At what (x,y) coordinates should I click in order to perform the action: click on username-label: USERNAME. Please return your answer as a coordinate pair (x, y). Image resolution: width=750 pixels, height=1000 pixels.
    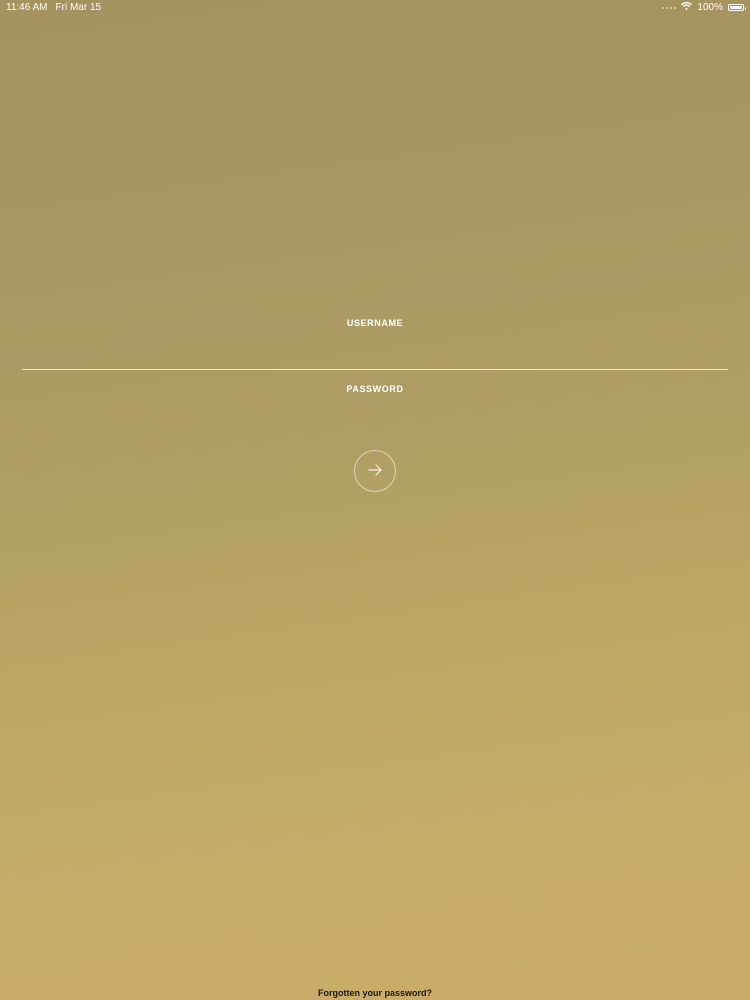
    Looking at the image, I should click on (375, 323).